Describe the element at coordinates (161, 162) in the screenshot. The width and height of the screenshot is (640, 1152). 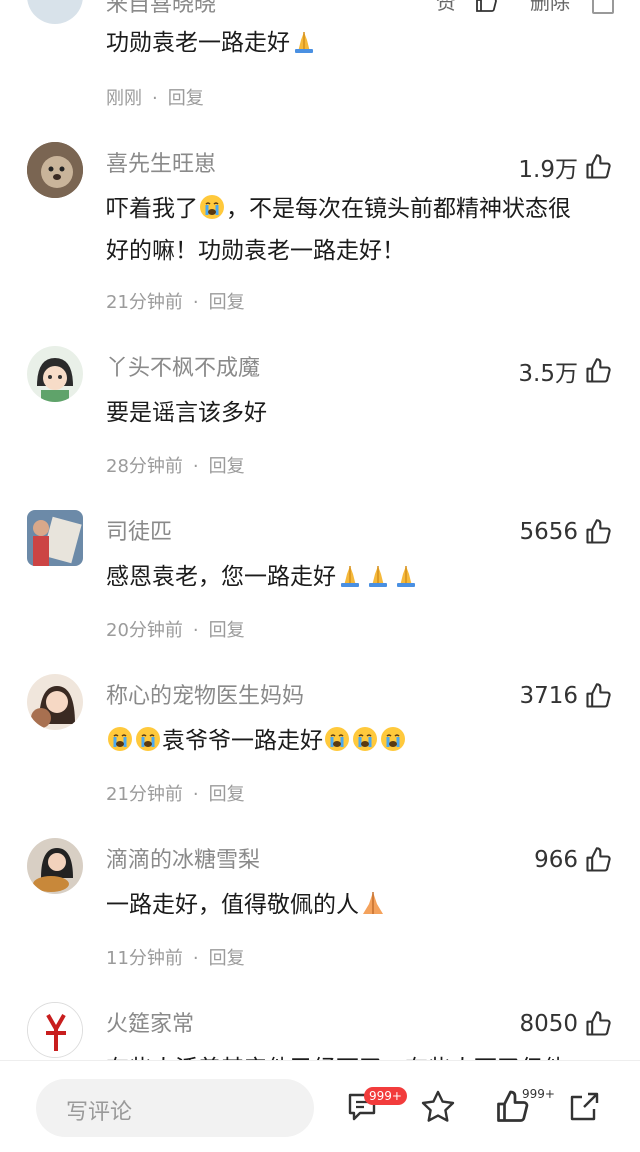
I see `username: 喜先生旺崽` at that location.